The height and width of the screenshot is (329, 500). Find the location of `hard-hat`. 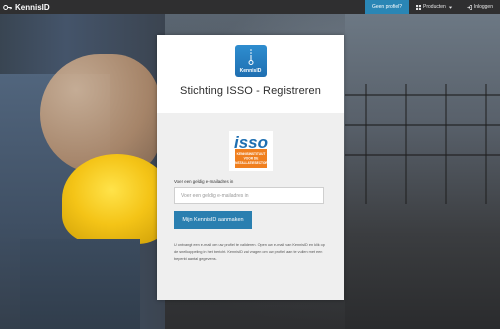

hard-hat is located at coordinates (117, 199).